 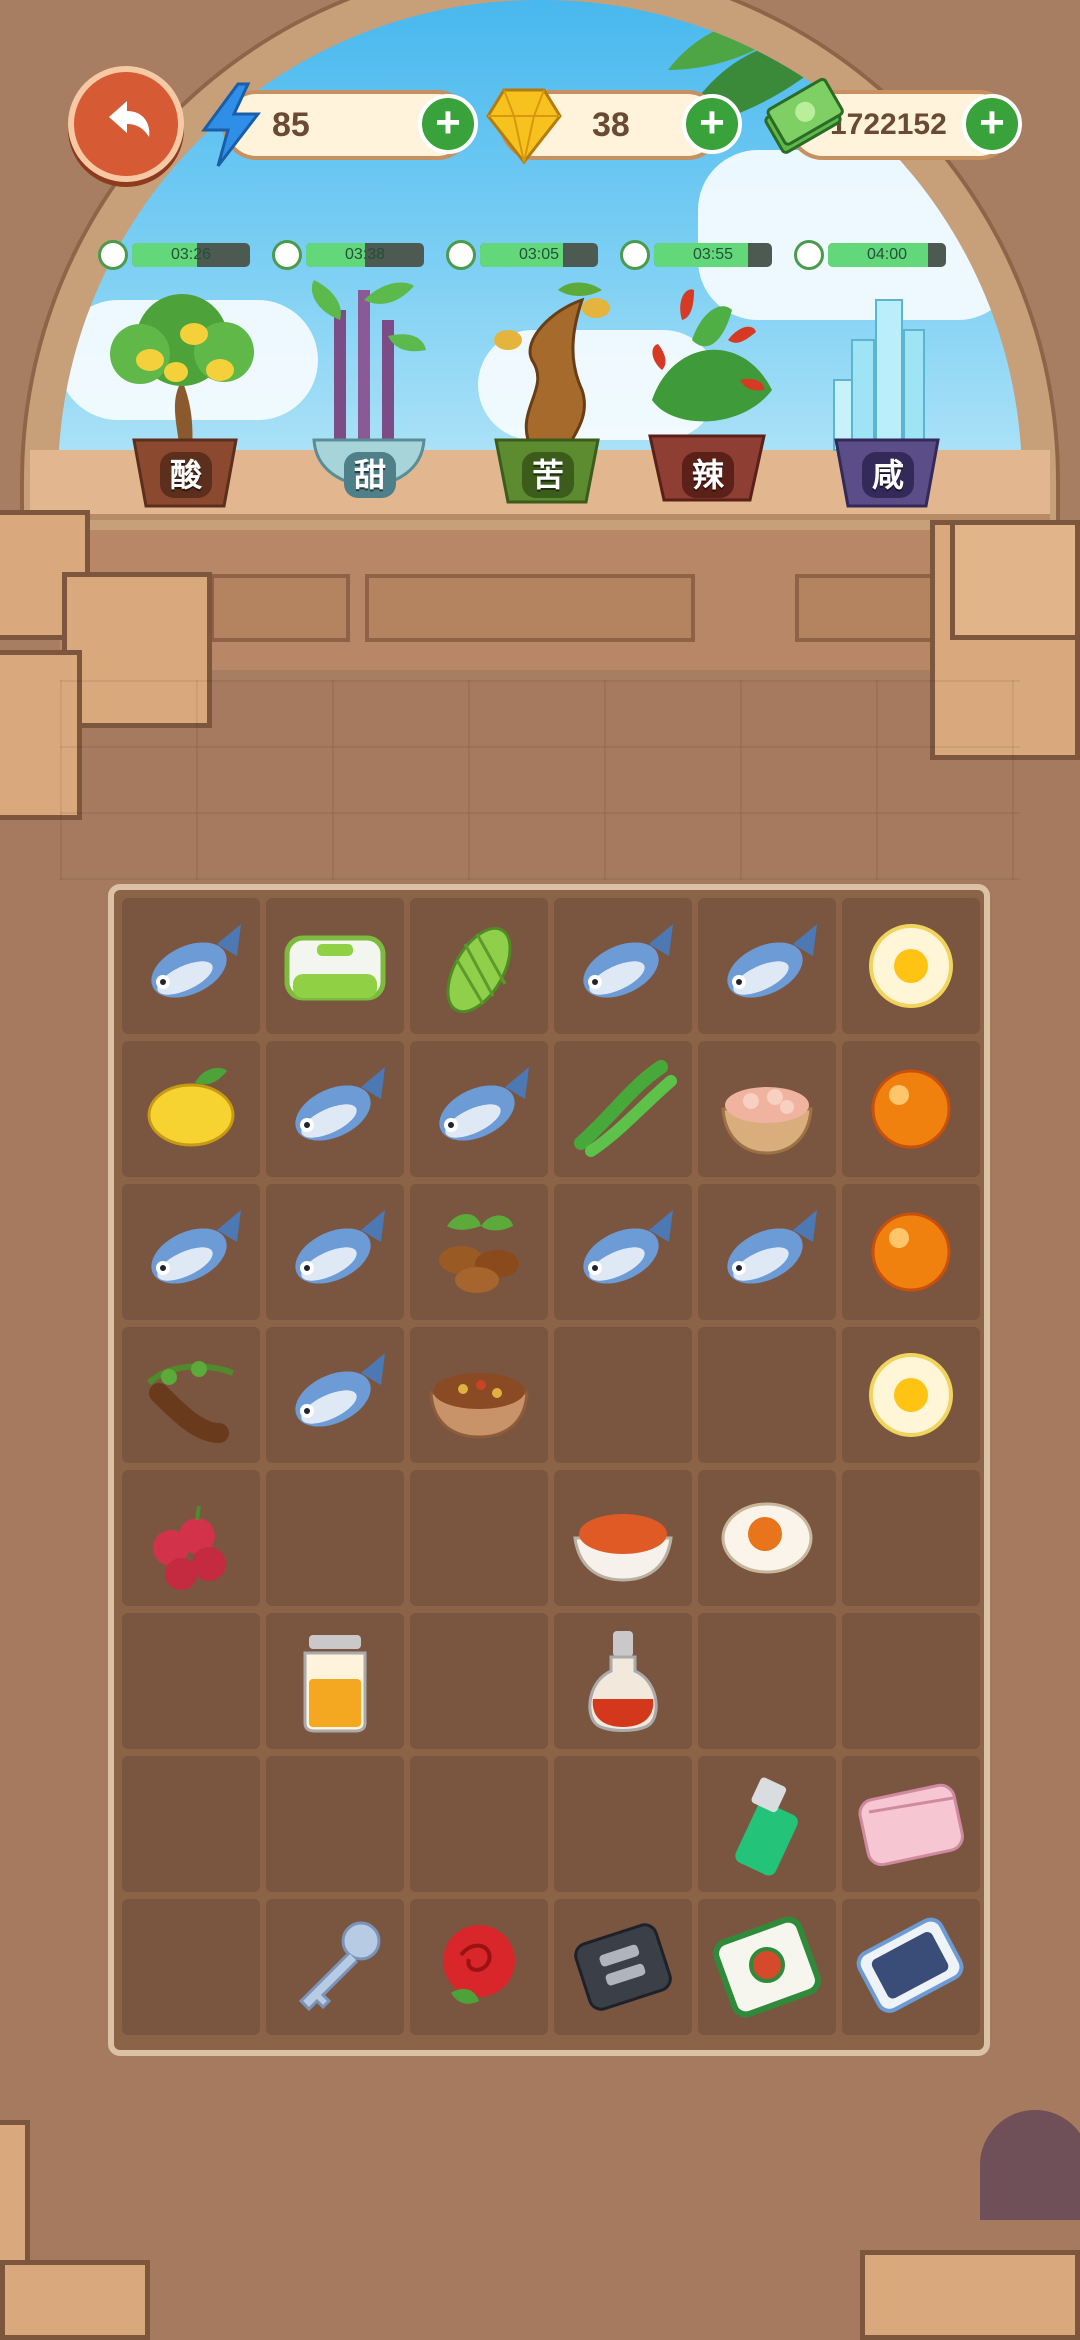 I want to click on add-energy-button: +, so click(x=448, y=124).